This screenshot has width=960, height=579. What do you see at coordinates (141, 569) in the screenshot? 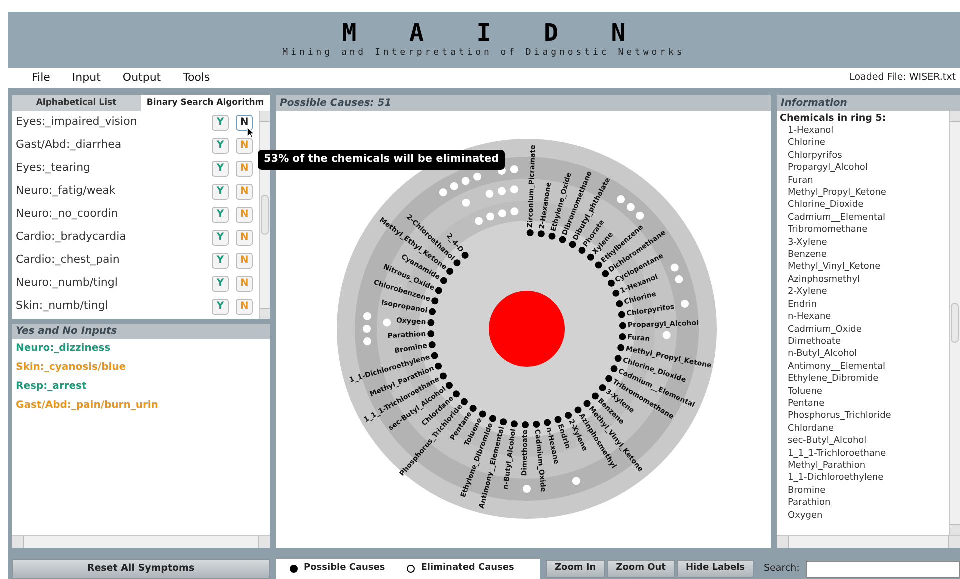
I see `reset-button: Reset All Symptoms` at bounding box center [141, 569].